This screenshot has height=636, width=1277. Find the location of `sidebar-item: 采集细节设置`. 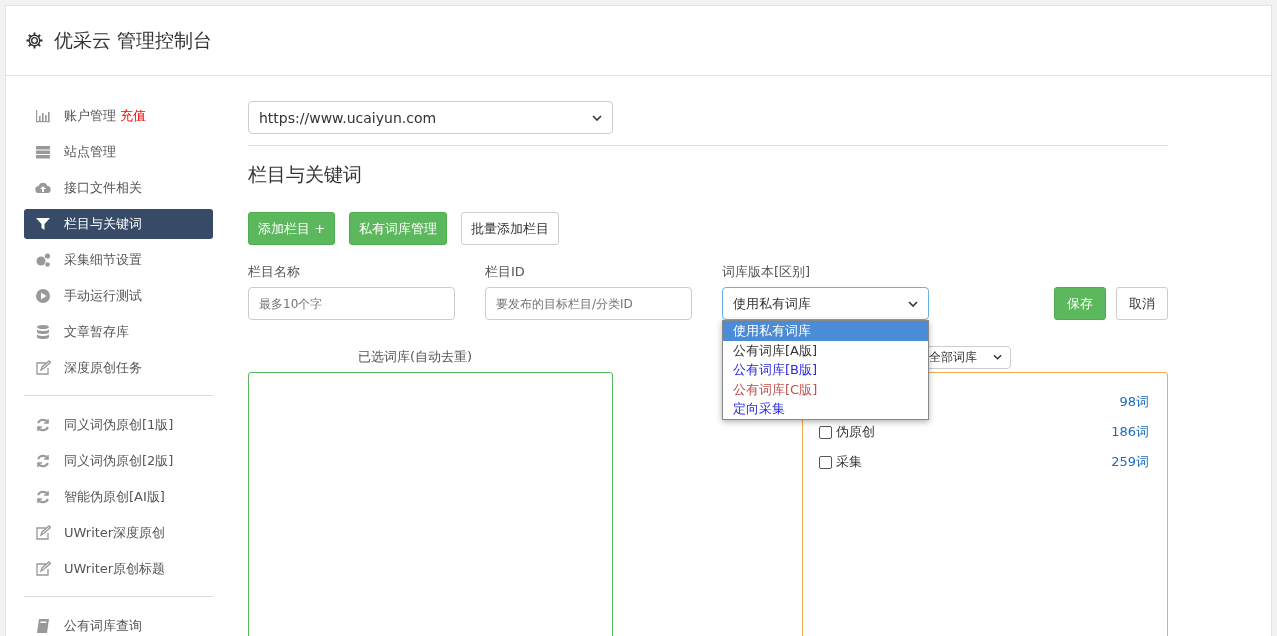

sidebar-item: 采集细节设置 is located at coordinates (118, 260).